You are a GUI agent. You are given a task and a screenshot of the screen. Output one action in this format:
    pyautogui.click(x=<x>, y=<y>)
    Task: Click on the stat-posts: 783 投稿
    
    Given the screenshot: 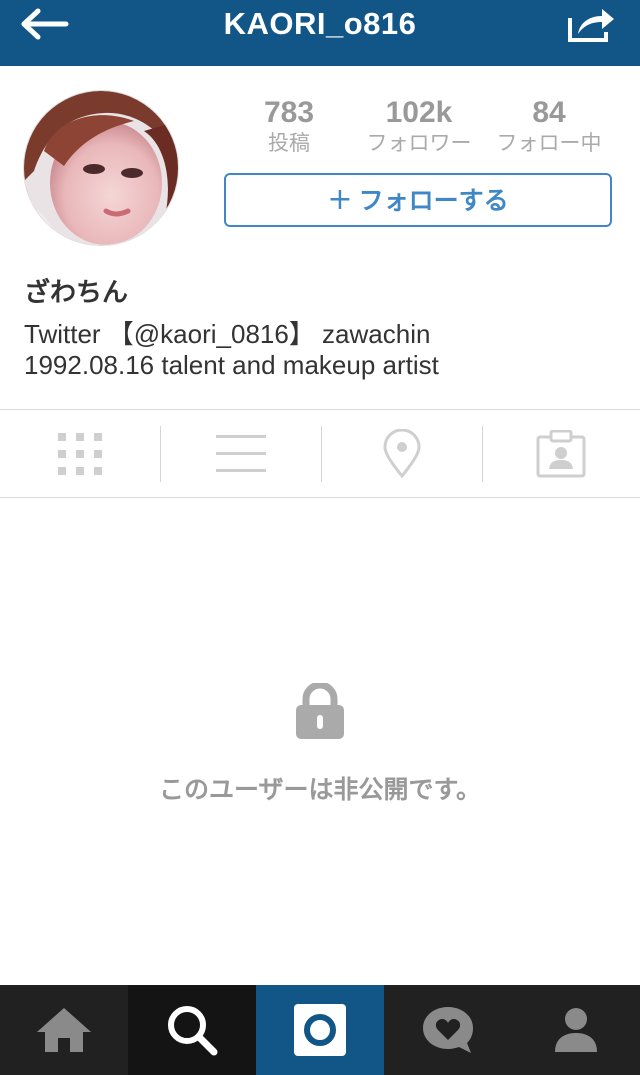 What is the action you would take?
    pyautogui.click(x=289, y=126)
    